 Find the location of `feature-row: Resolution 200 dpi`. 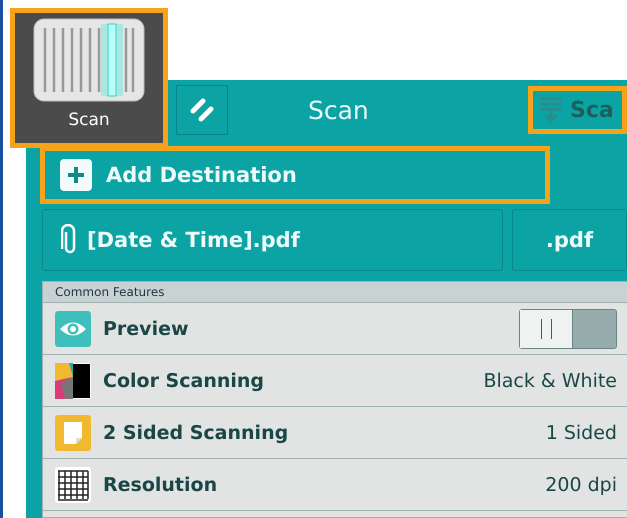

feature-row: Resolution 200 dpi is located at coordinates (335, 485).